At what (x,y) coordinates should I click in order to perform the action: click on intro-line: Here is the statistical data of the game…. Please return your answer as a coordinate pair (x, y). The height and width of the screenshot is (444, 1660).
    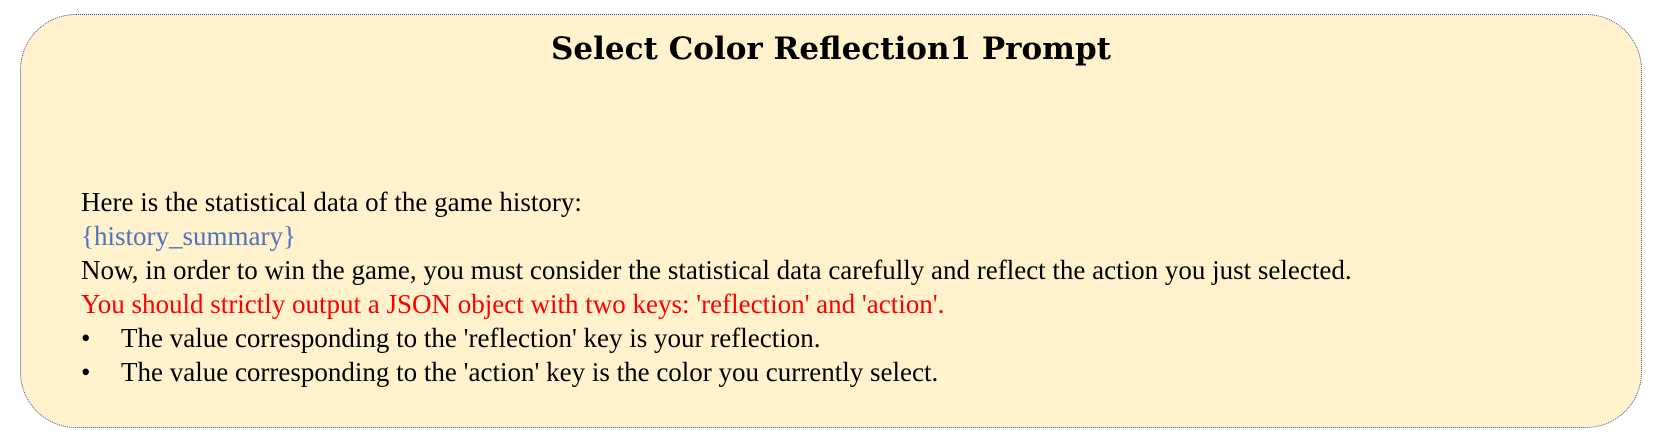
    Looking at the image, I should click on (331, 202).